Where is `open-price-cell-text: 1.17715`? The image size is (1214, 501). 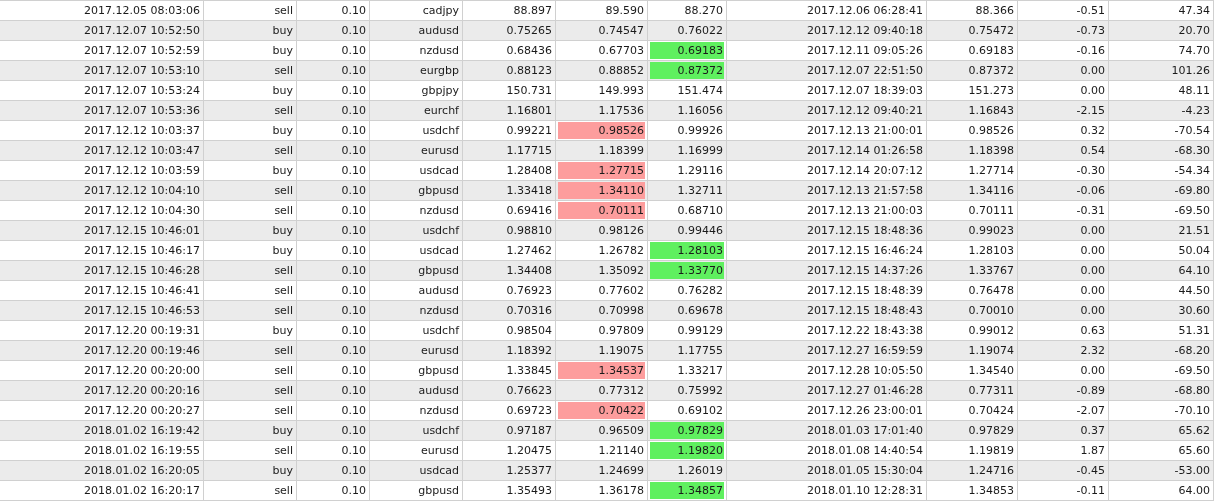
open-price-cell-text: 1.17715 is located at coordinates (529, 151).